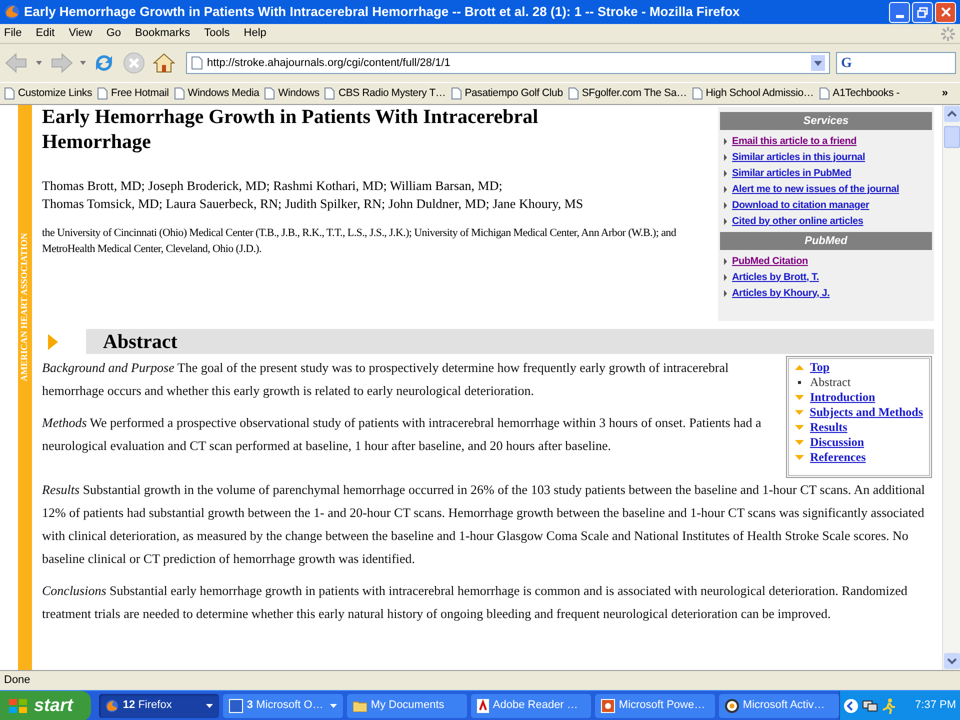 This screenshot has width=960, height=720. I want to click on disc-icon, so click(731, 705).